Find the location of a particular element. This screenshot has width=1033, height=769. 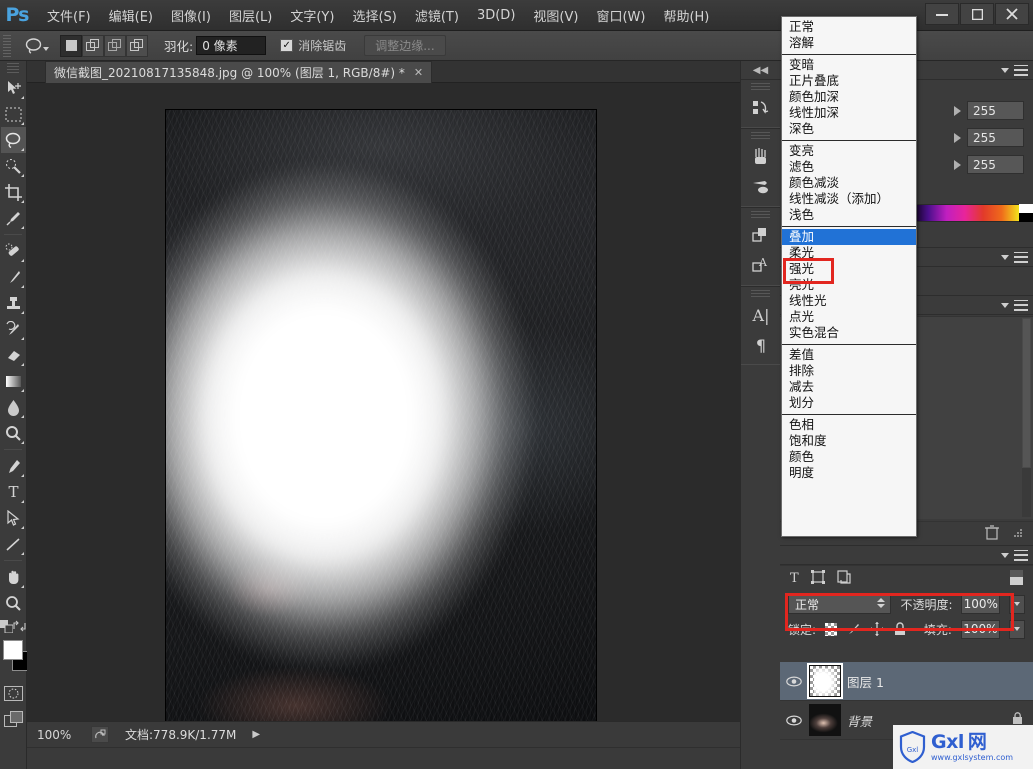

opacity-value: 100% is located at coordinates (980, 604).